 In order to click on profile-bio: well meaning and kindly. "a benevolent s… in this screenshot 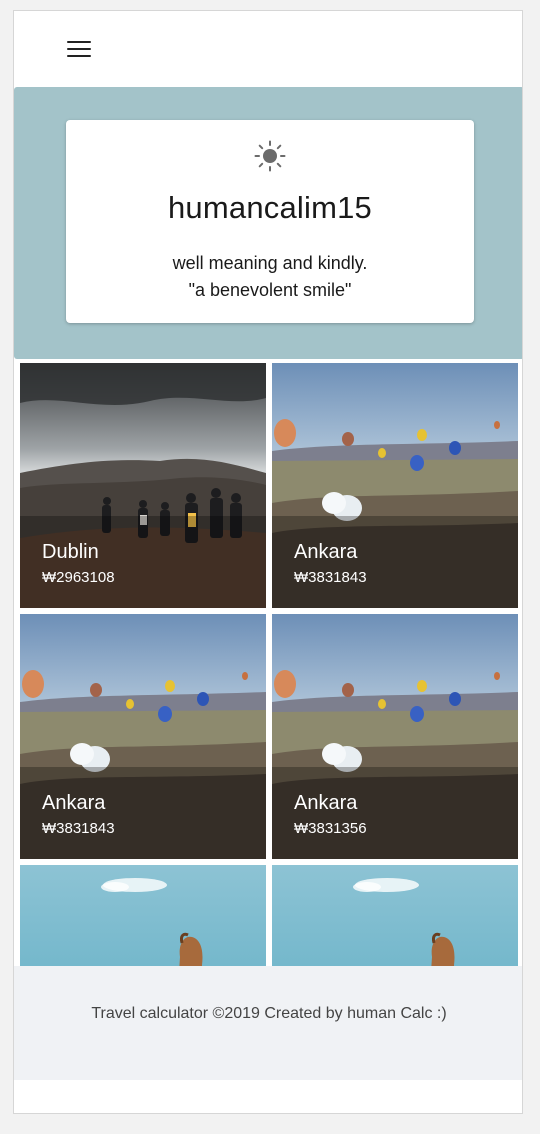, I will do `click(270, 277)`.